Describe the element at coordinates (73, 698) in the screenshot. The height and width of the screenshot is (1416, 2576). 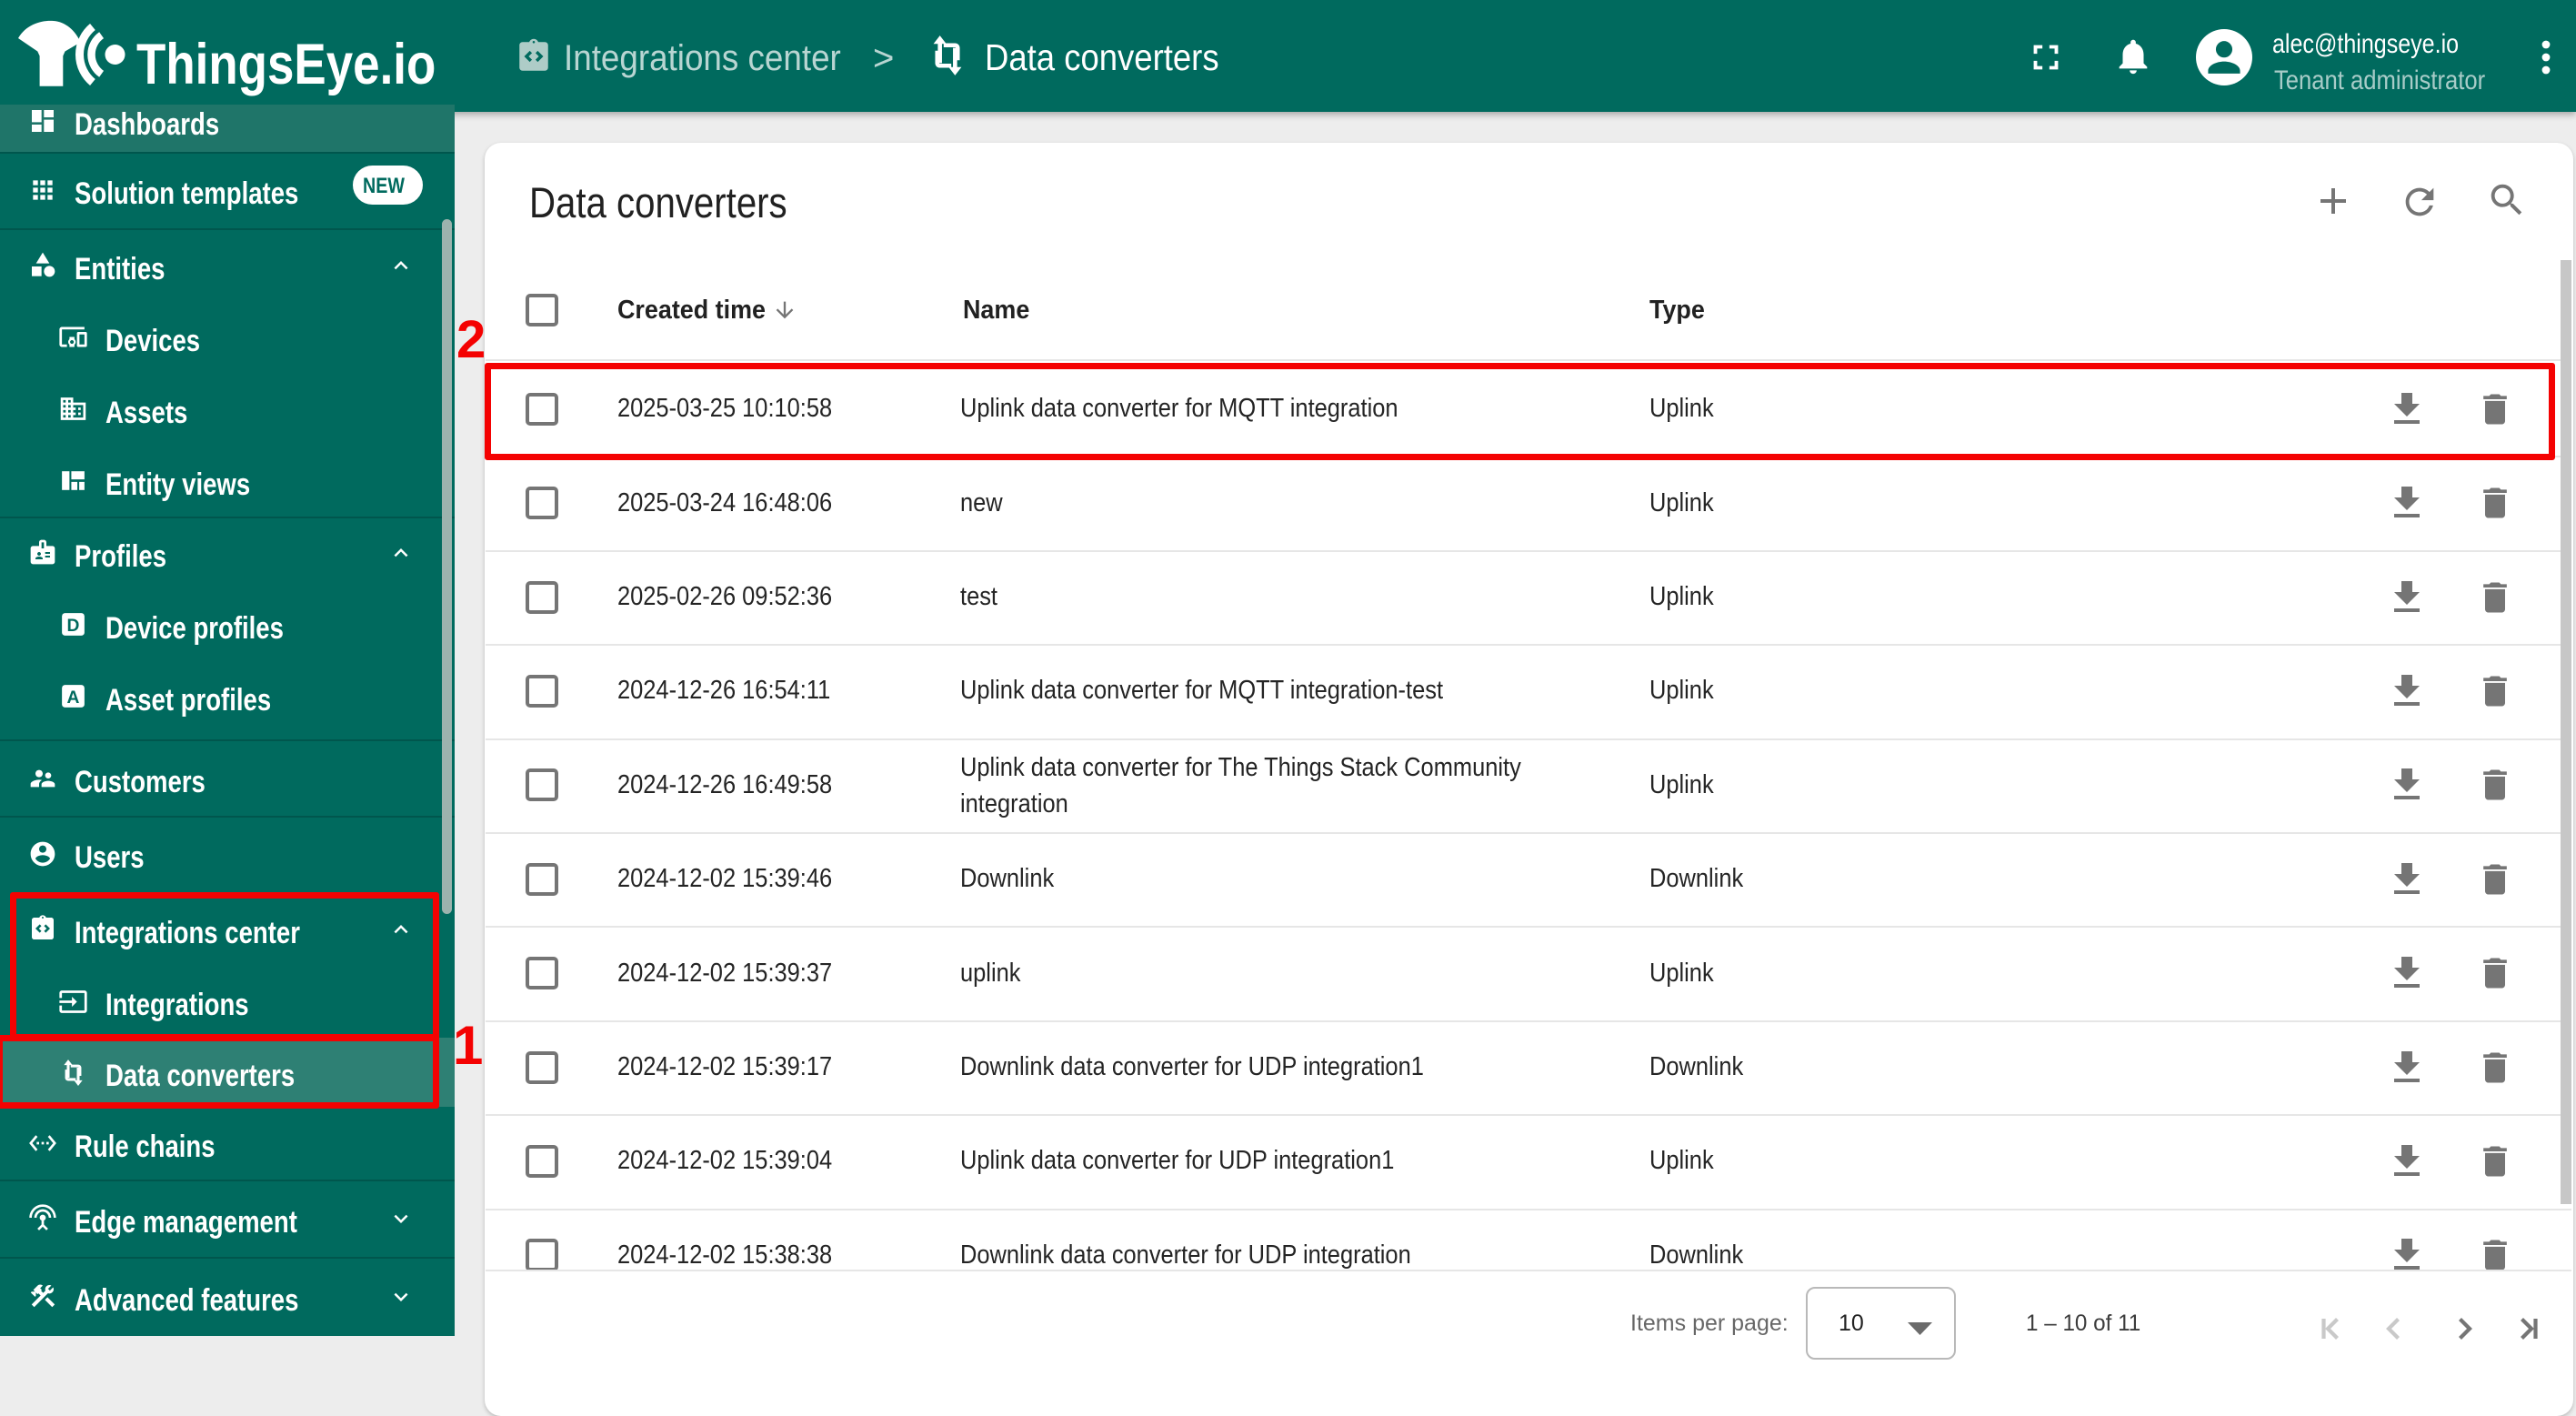
I see `svg-text: A` at that location.